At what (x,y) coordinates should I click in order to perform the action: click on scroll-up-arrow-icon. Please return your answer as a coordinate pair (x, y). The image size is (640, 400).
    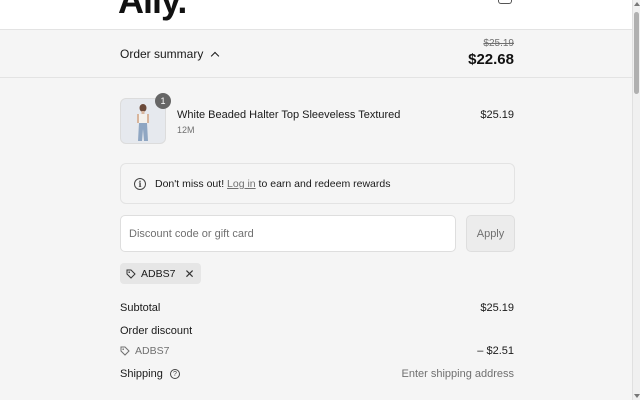
    Looking at the image, I should click on (637, 4).